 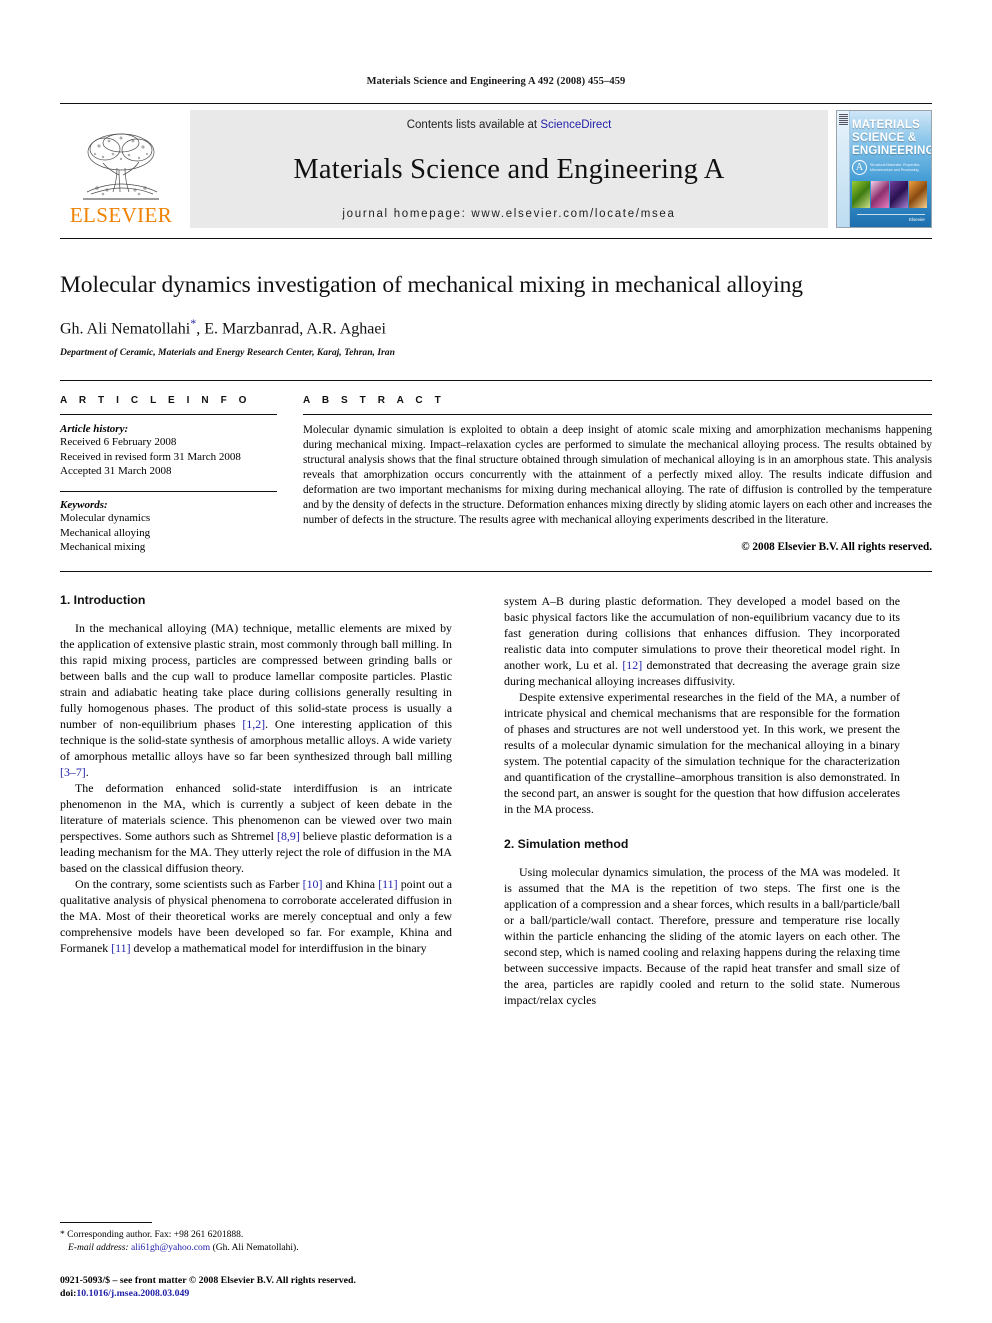 I want to click on cover-micrograph-strip, so click(x=889, y=194).